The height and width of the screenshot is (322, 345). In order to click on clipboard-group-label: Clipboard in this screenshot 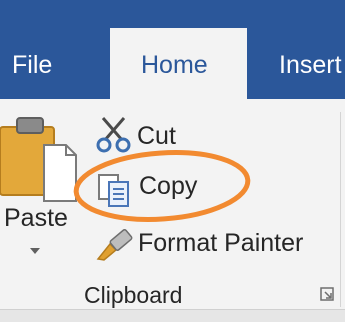, I will do `click(133, 295)`.